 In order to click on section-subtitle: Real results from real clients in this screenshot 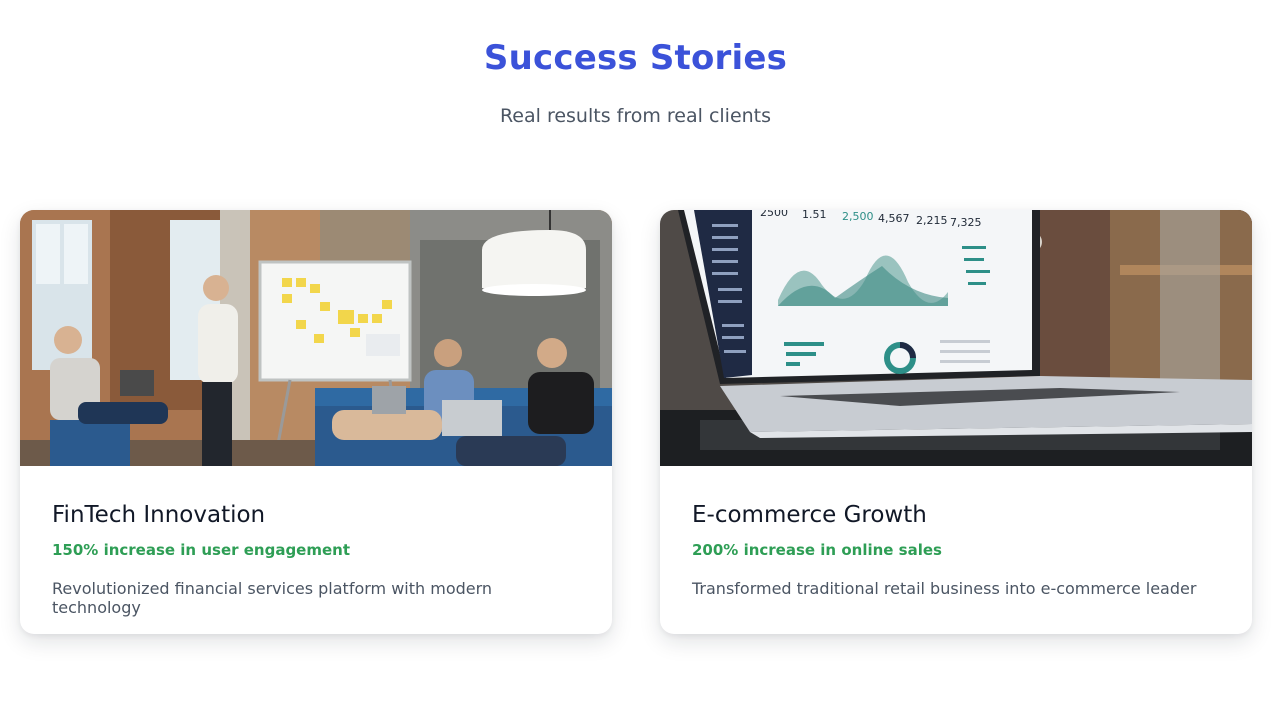, I will do `click(635, 116)`.